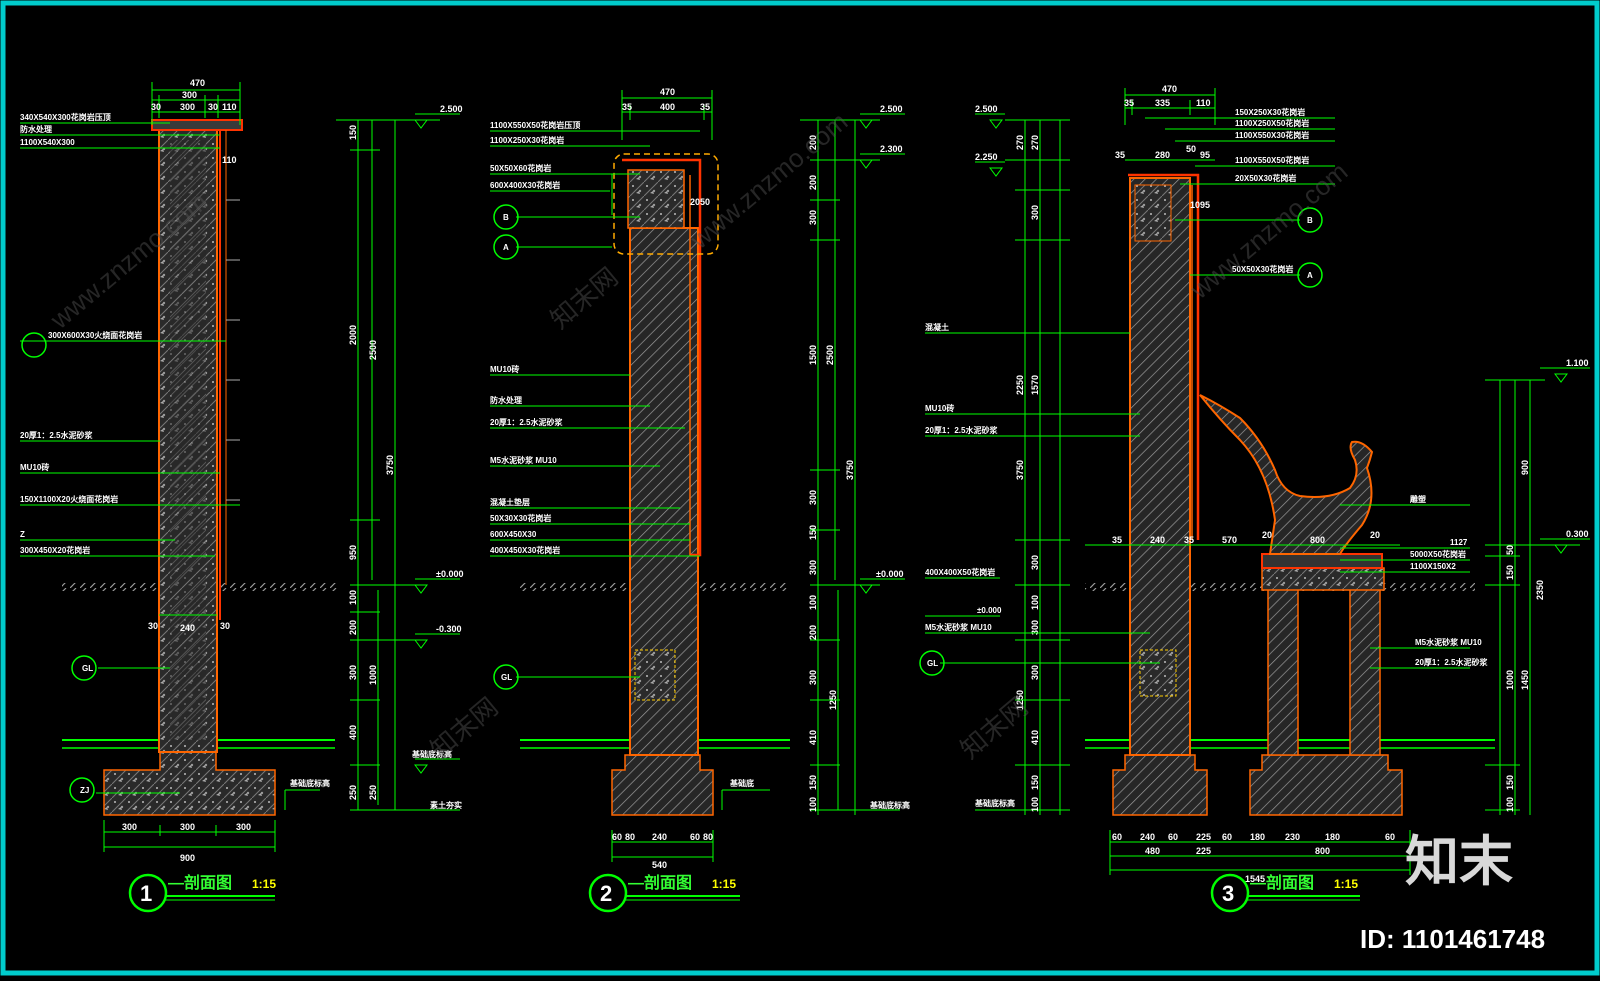 The image size is (1600, 981). I want to click on svg-text: 素土夯实, so click(446, 805).